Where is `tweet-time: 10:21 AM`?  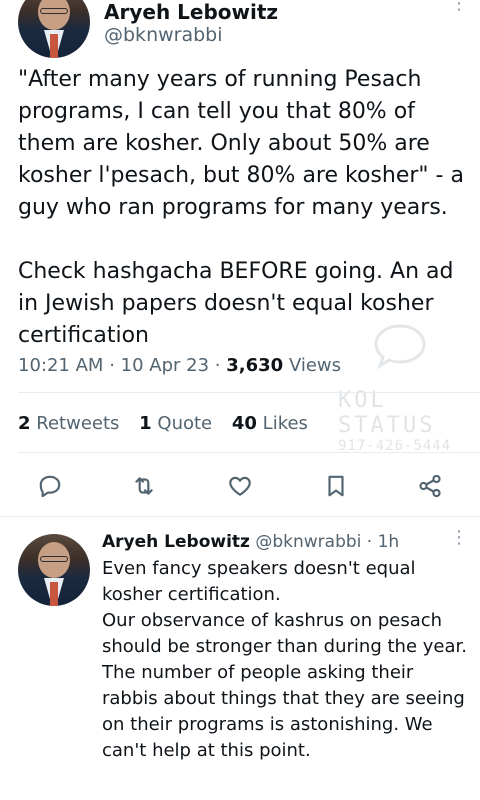 tweet-time: 10:21 AM is located at coordinates (60, 365).